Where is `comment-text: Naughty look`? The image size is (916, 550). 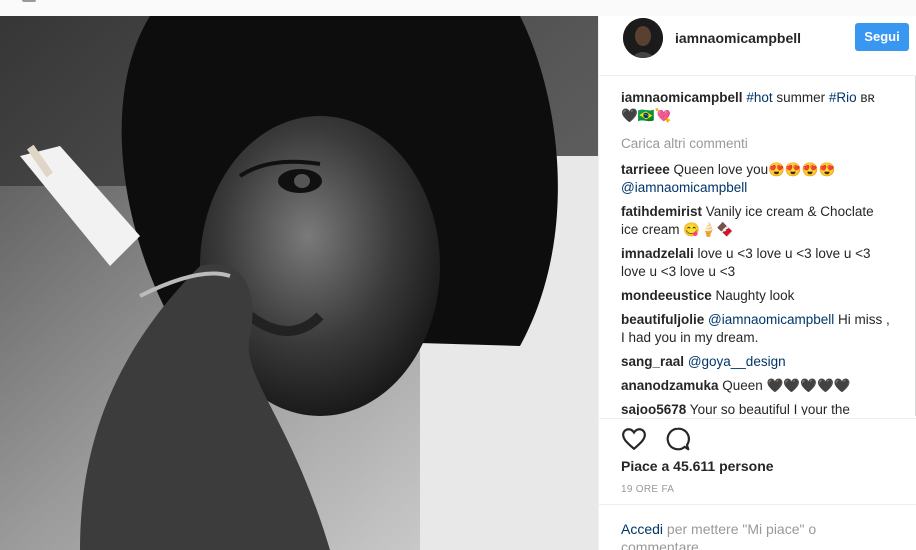
comment-text: Naughty look is located at coordinates (753, 295).